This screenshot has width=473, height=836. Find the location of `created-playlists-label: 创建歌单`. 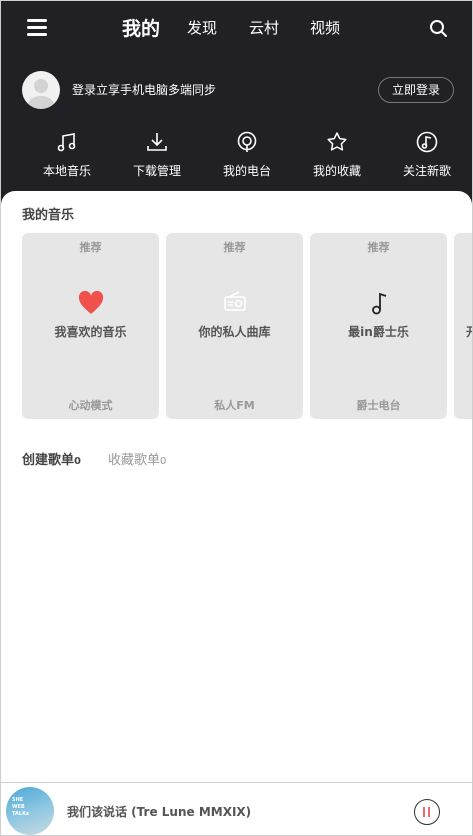

created-playlists-label: 创建歌单 is located at coordinates (48, 460).